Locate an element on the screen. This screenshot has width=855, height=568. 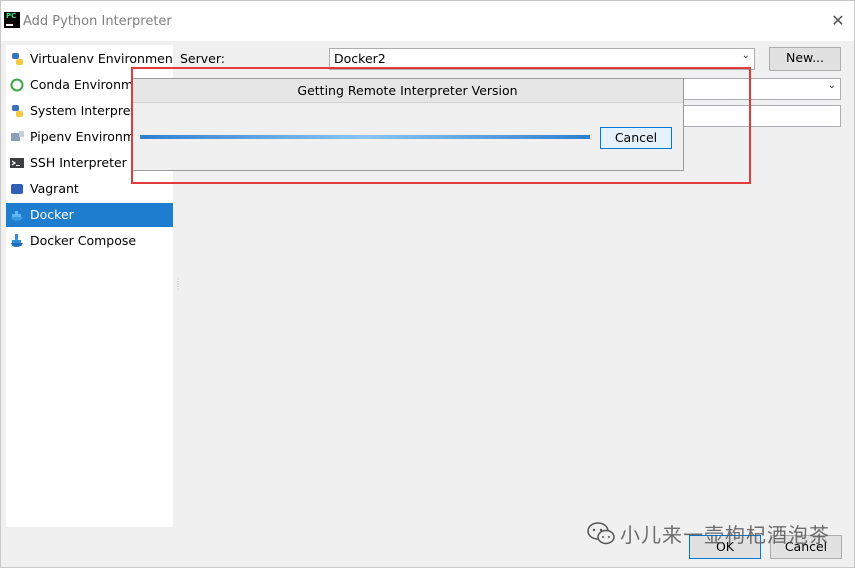
vagrant-icon is located at coordinates (17, 189).